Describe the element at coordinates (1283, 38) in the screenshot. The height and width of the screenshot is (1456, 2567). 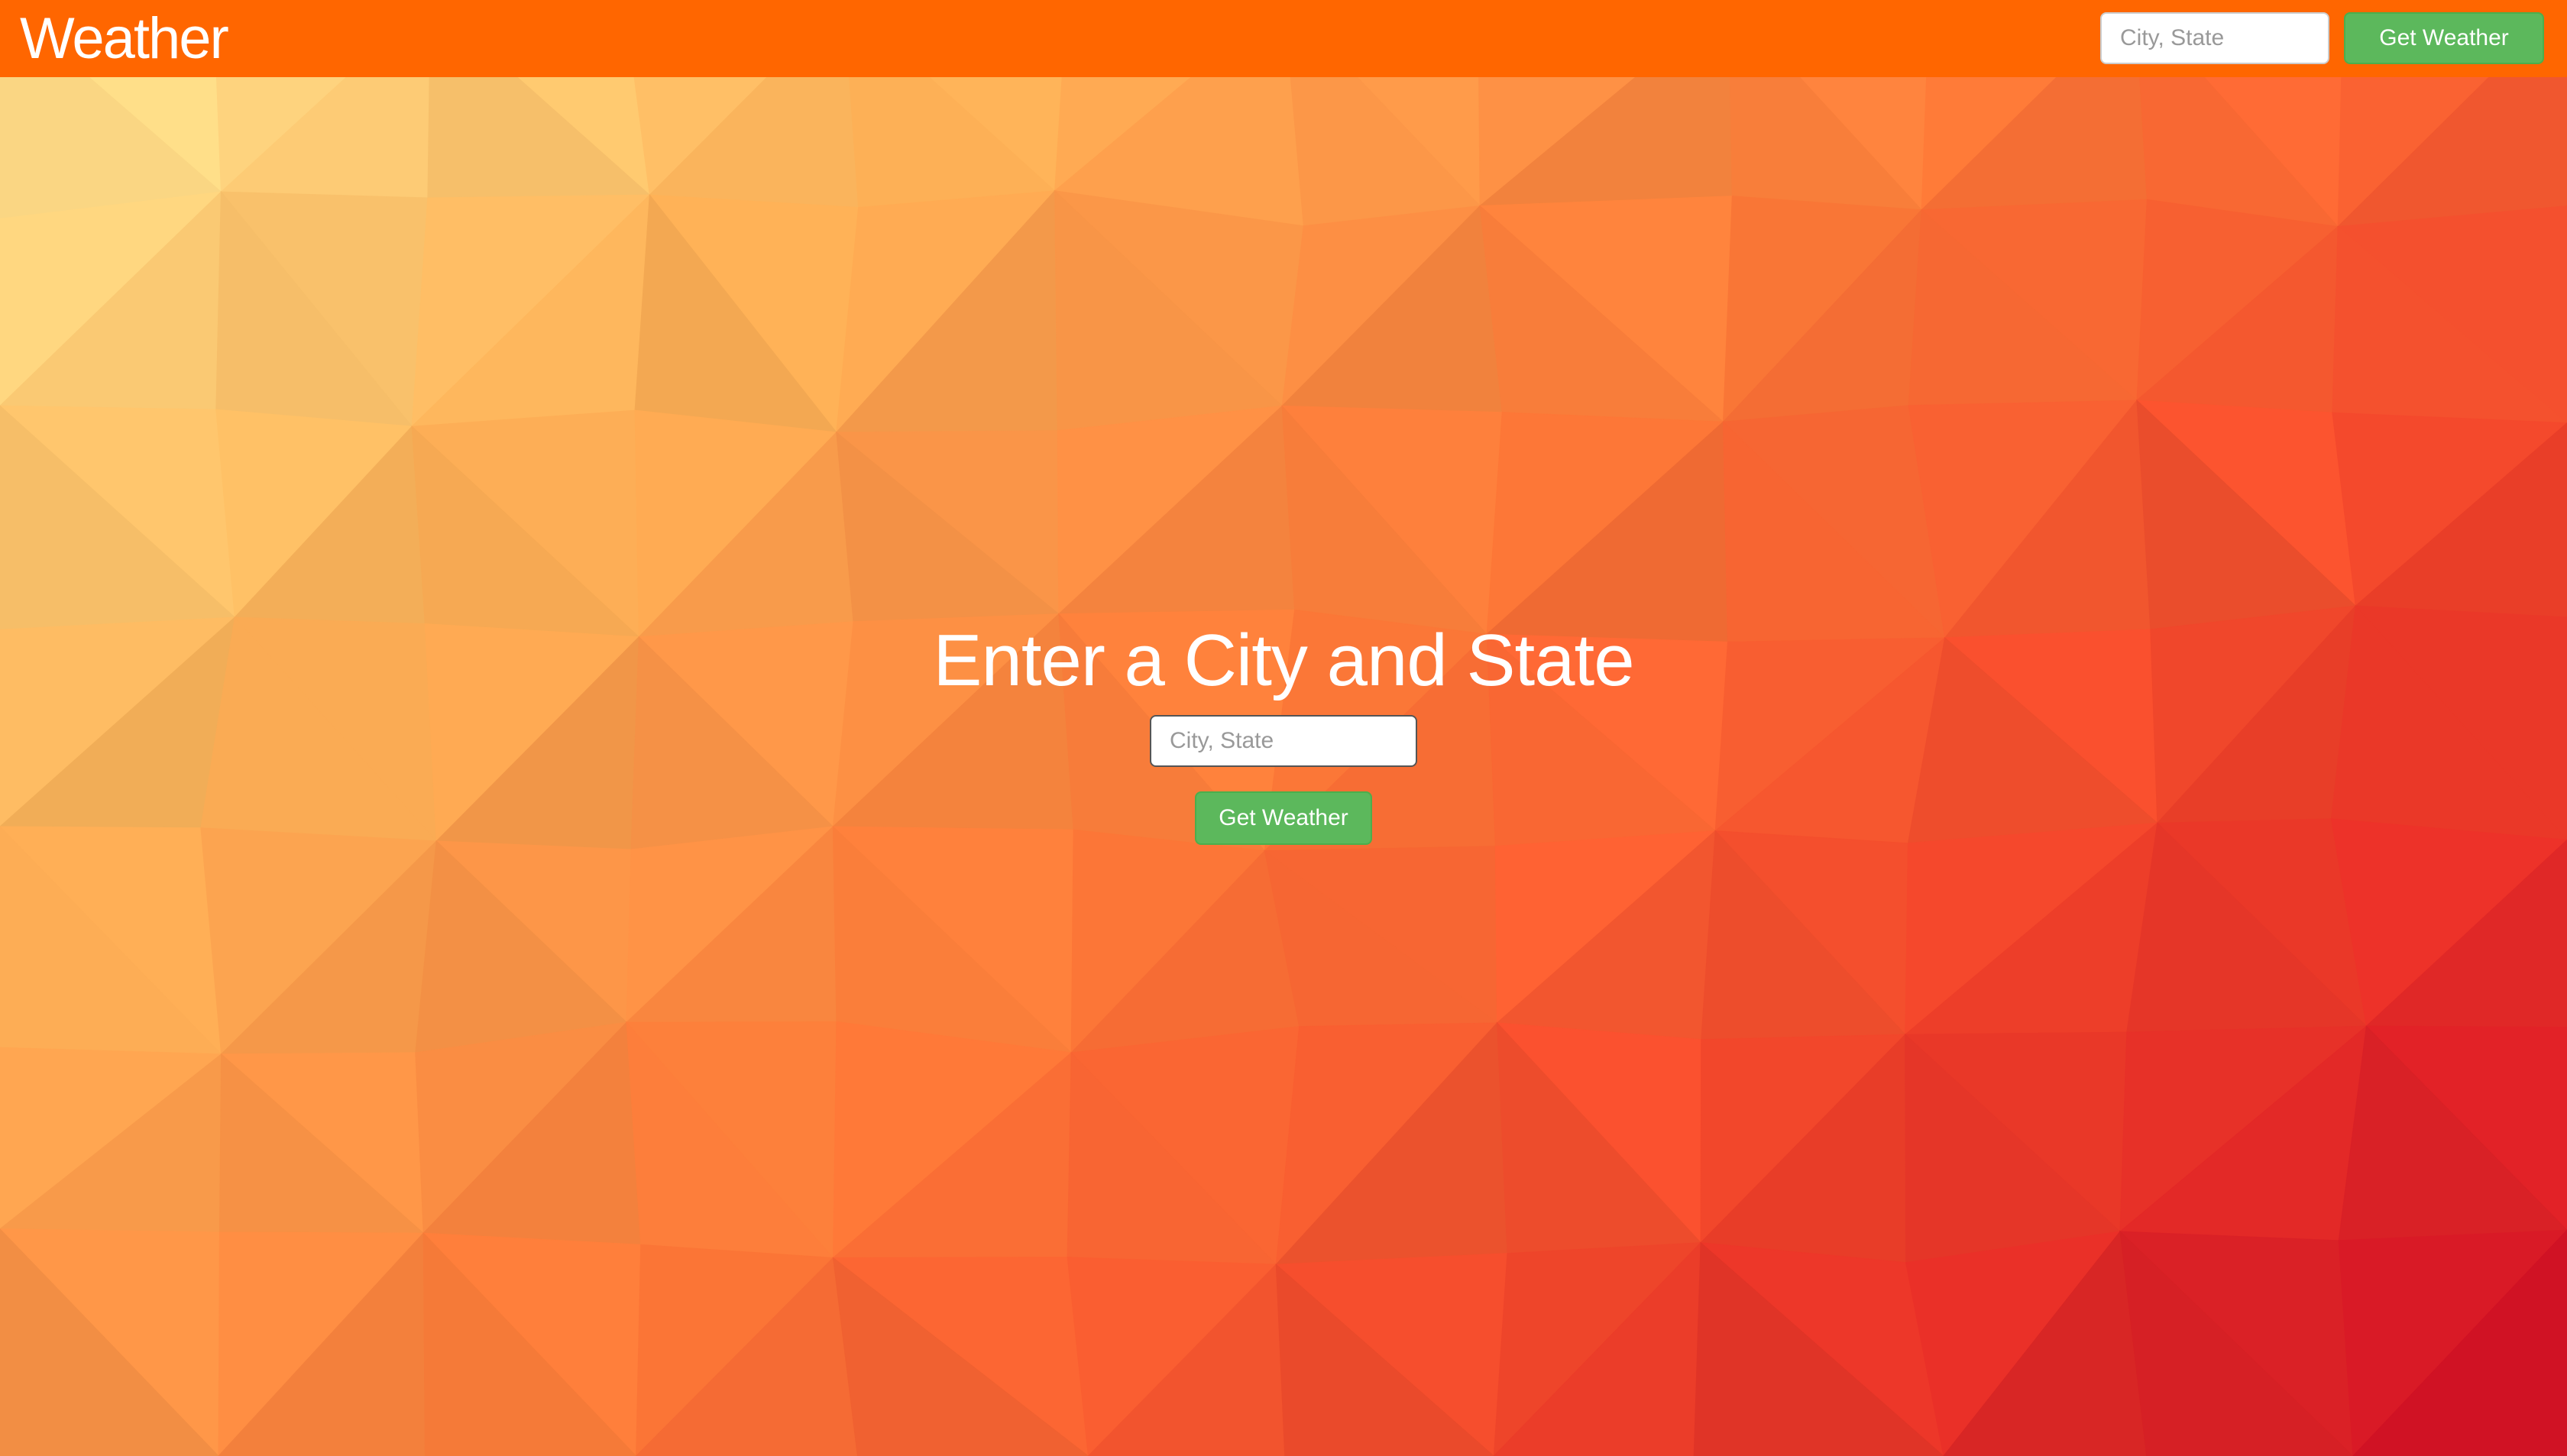
I see `navbar: Weather Get Weather` at that location.